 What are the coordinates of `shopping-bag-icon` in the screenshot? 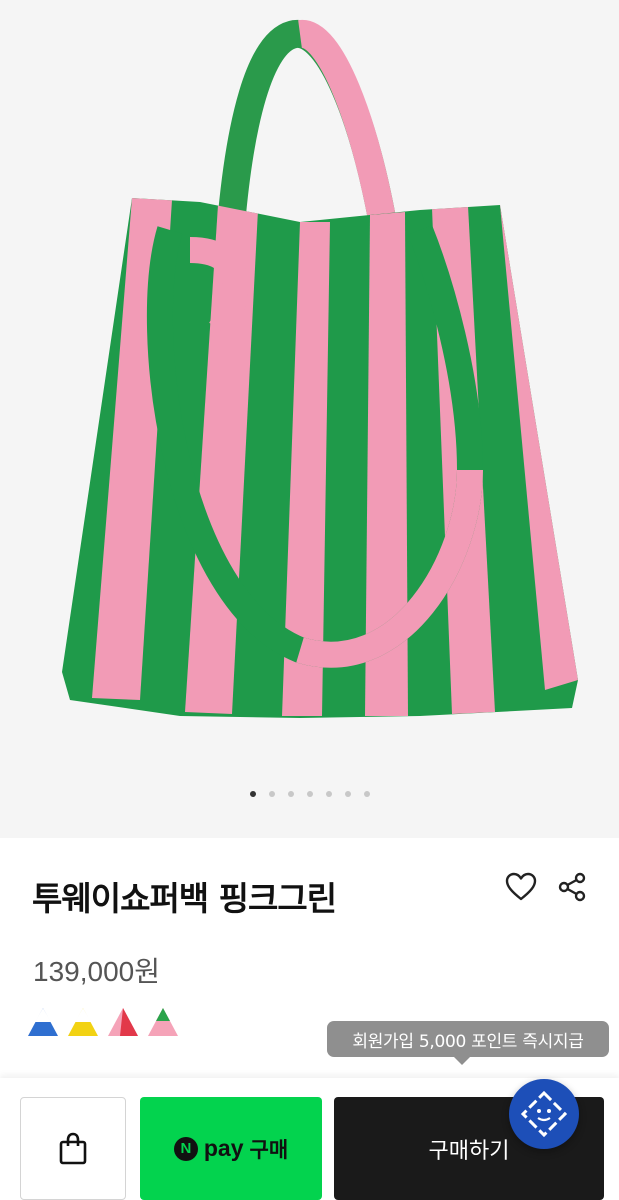 It's located at (73, 1148).